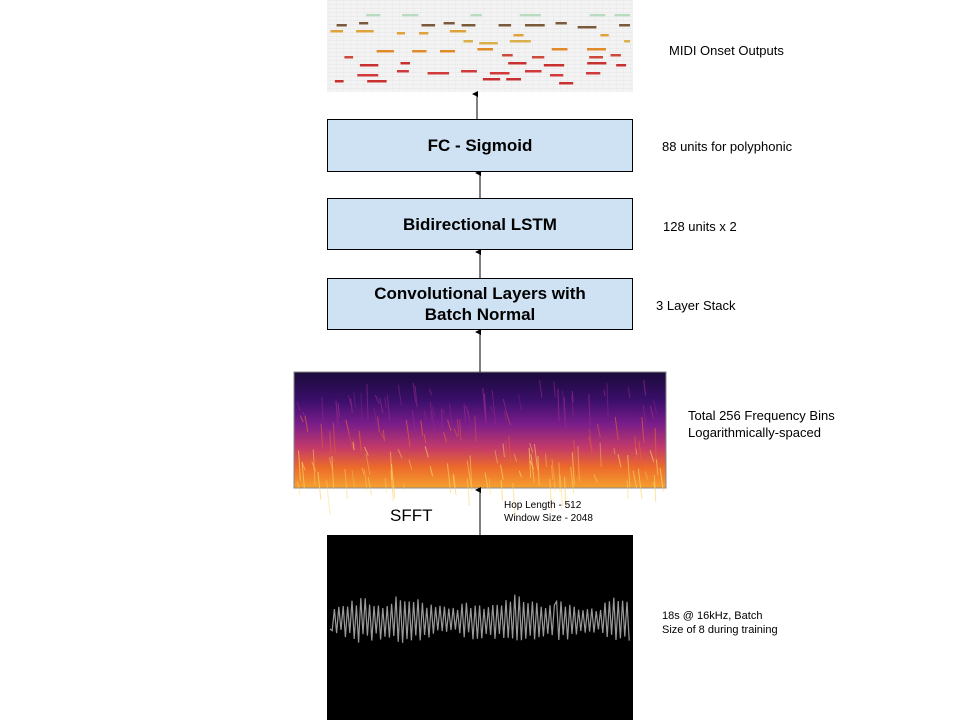  What do you see at coordinates (754, 432) in the screenshot?
I see `spectrogram-note-line2: Logarithmically-spaced` at bounding box center [754, 432].